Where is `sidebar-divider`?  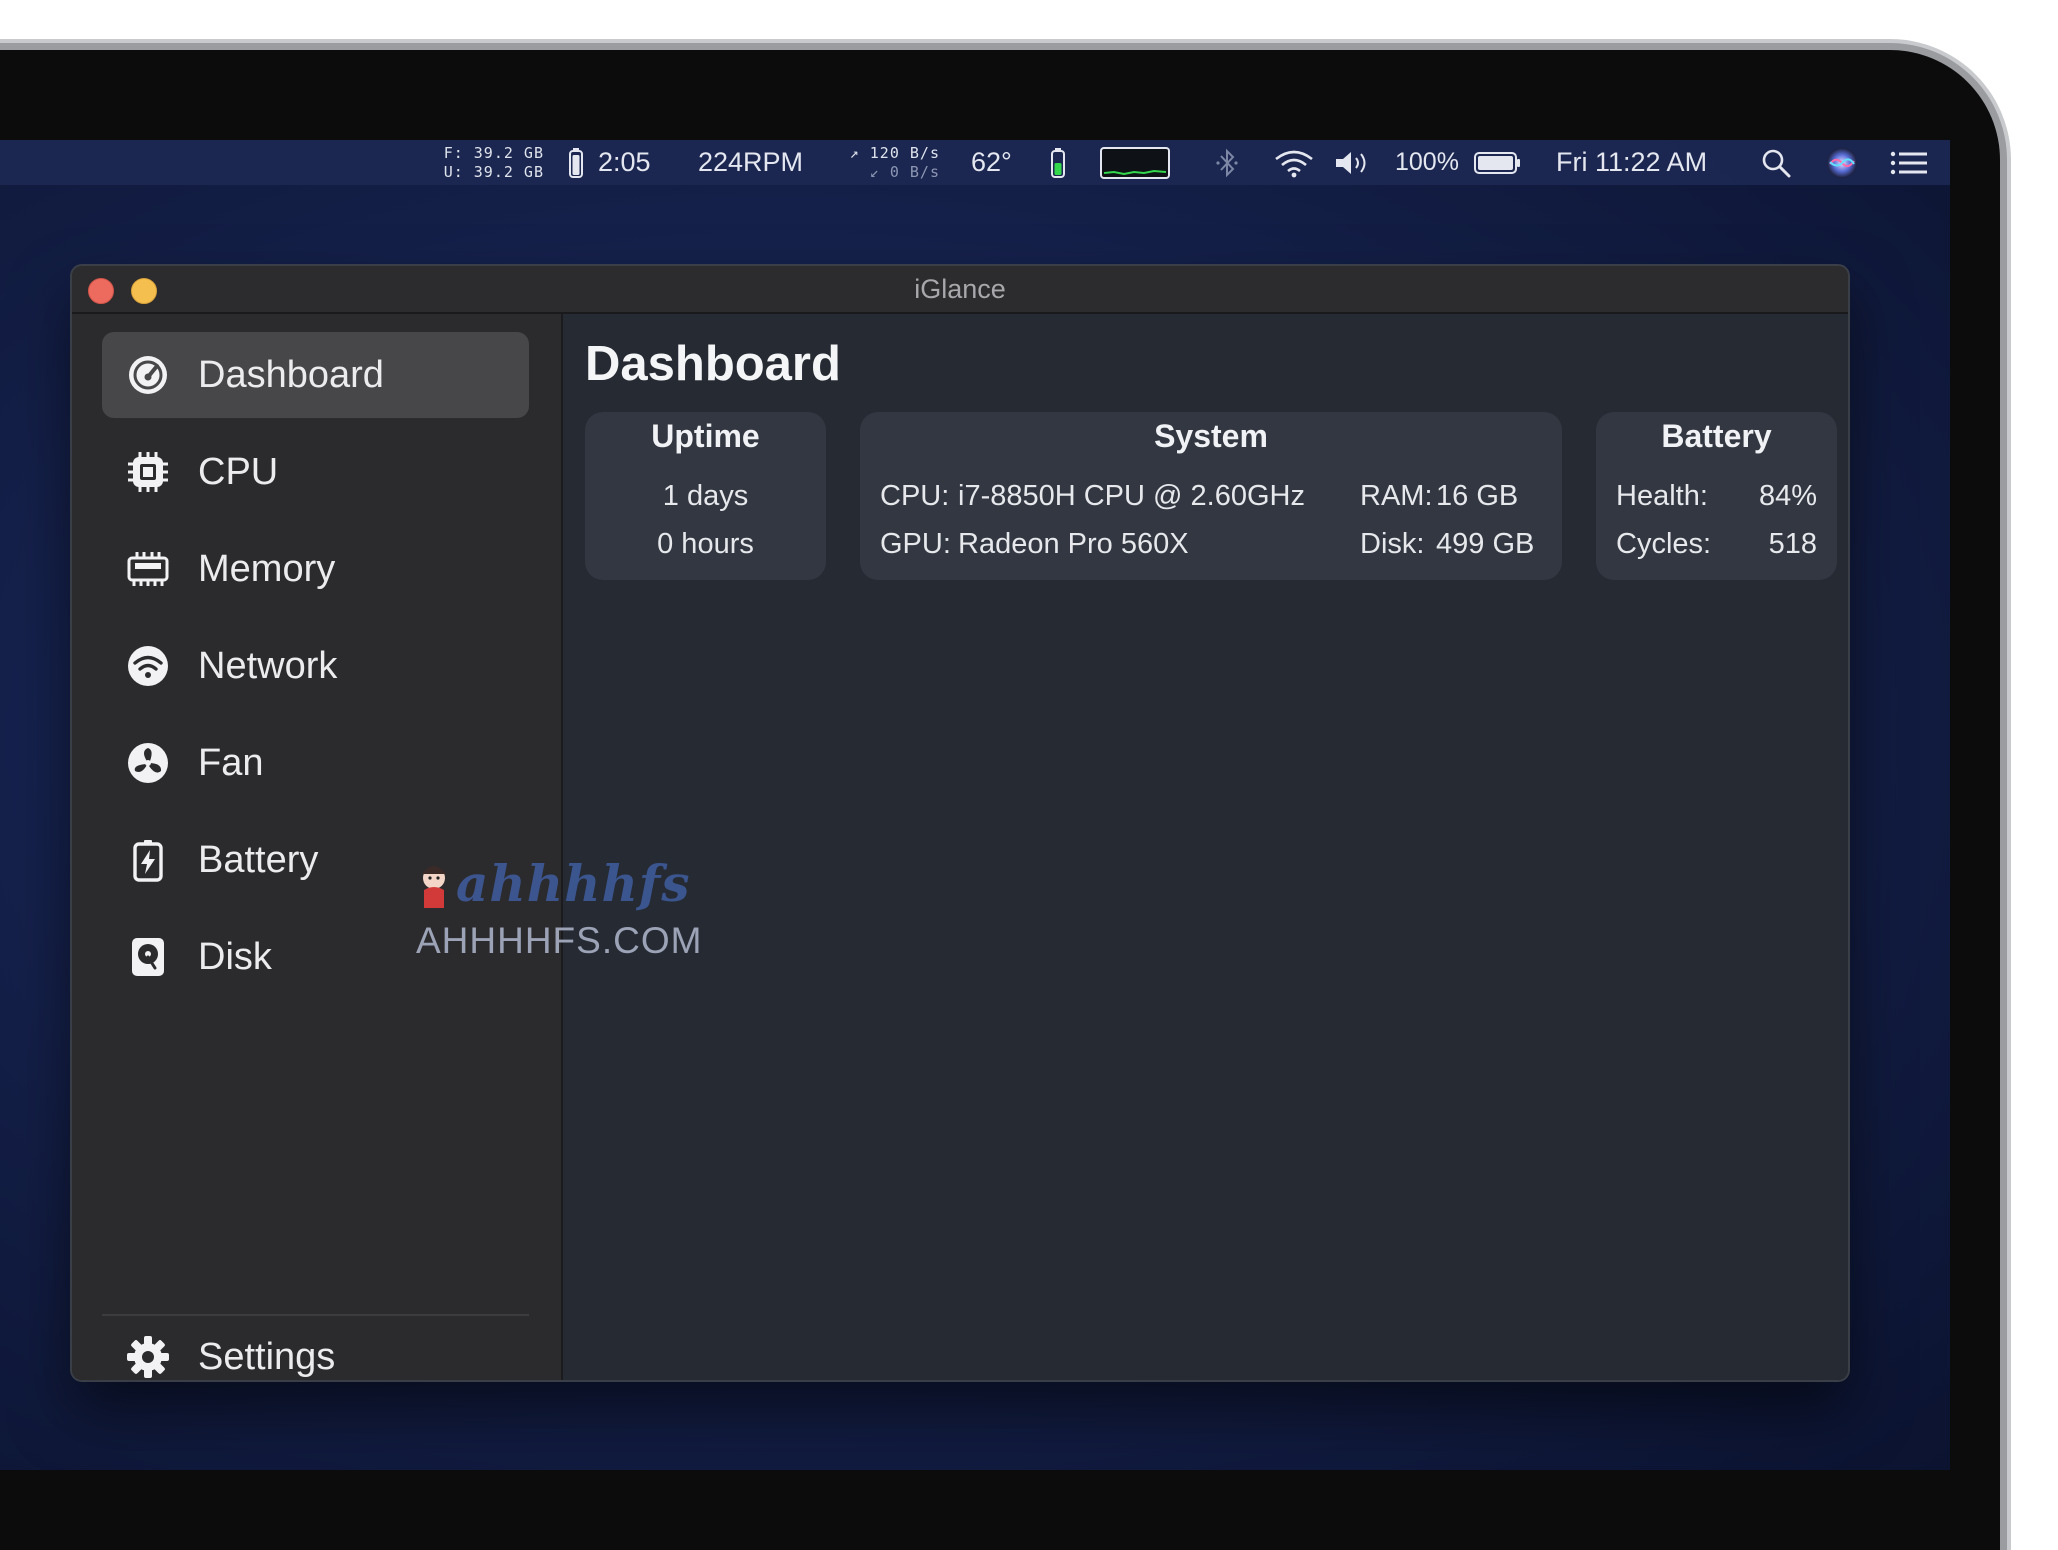 sidebar-divider is located at coordinates (315, 1315).